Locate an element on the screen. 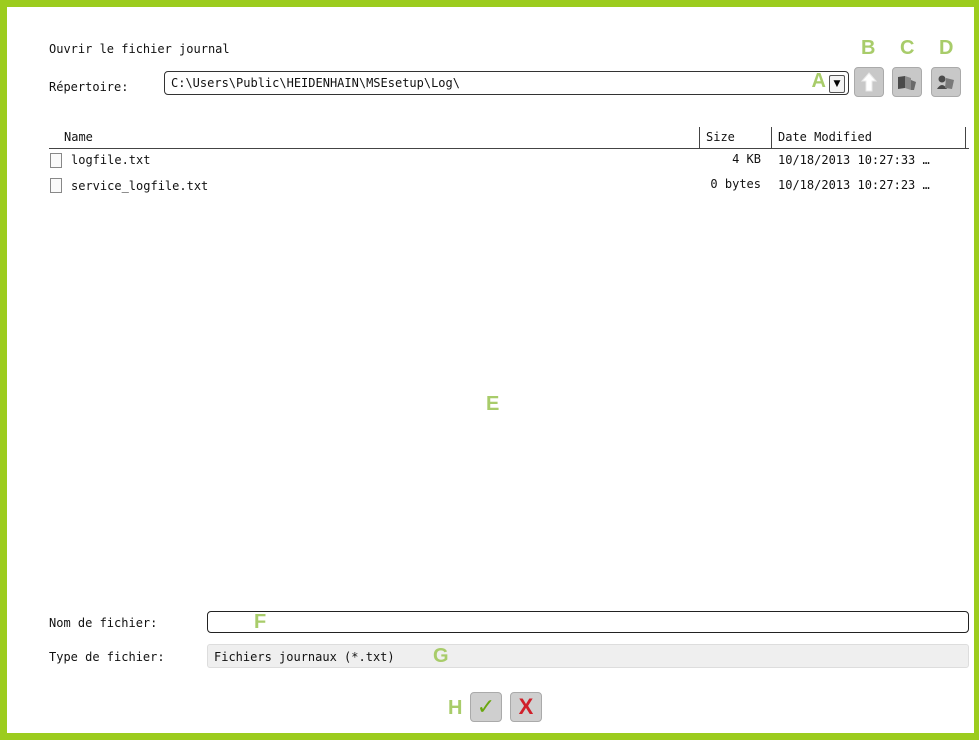  header-divider is located at coordinates (509, 148).